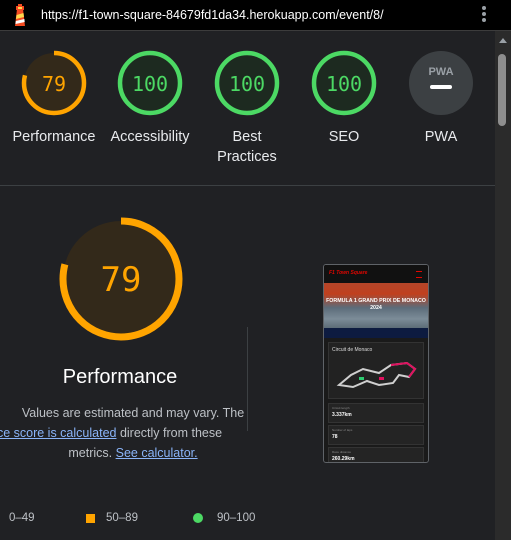  I want to click on legend-fail: 0–49, so click(22, 518).